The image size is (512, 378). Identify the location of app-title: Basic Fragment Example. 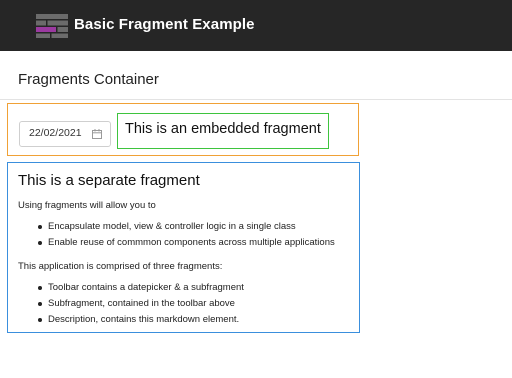
(164, 24).